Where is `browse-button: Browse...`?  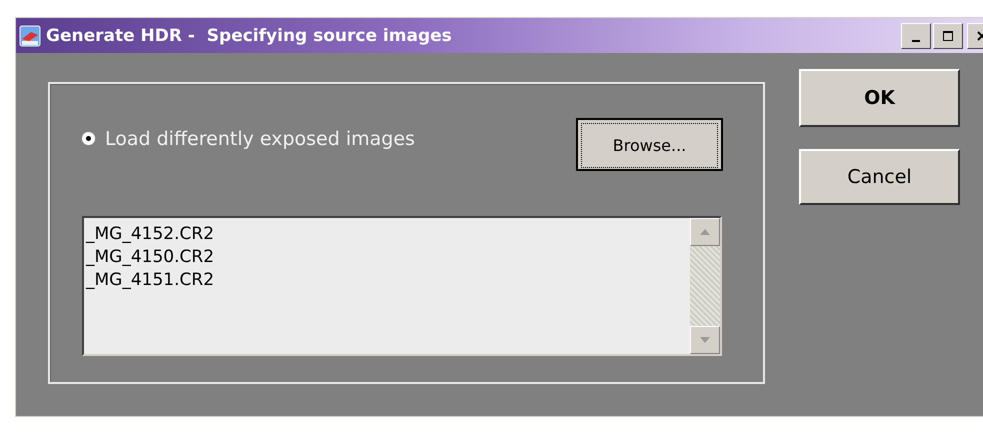 browse-button: Browse... is located at coordinates (649, 144).